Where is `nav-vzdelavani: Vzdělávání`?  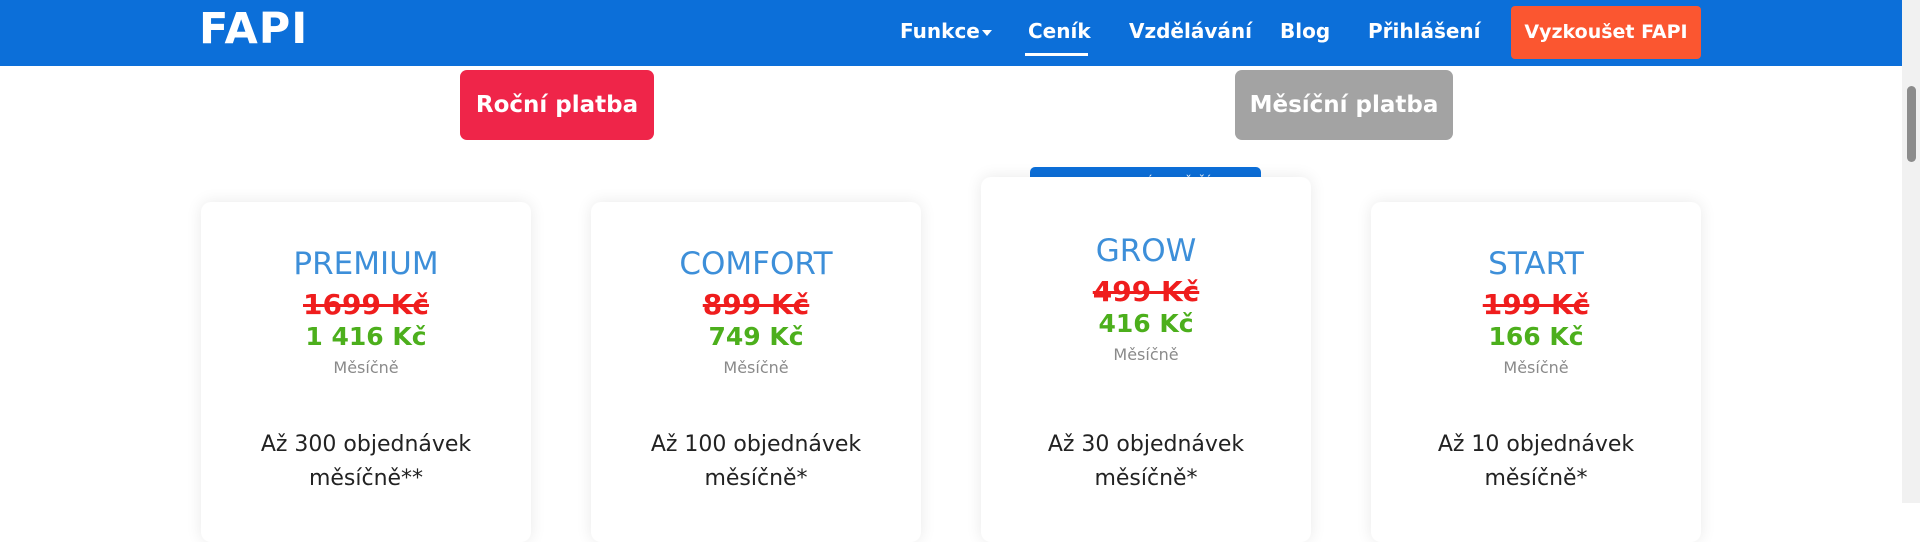 nav-vzdelavani: Vzdělávání is located at coordinates (1190, 31).